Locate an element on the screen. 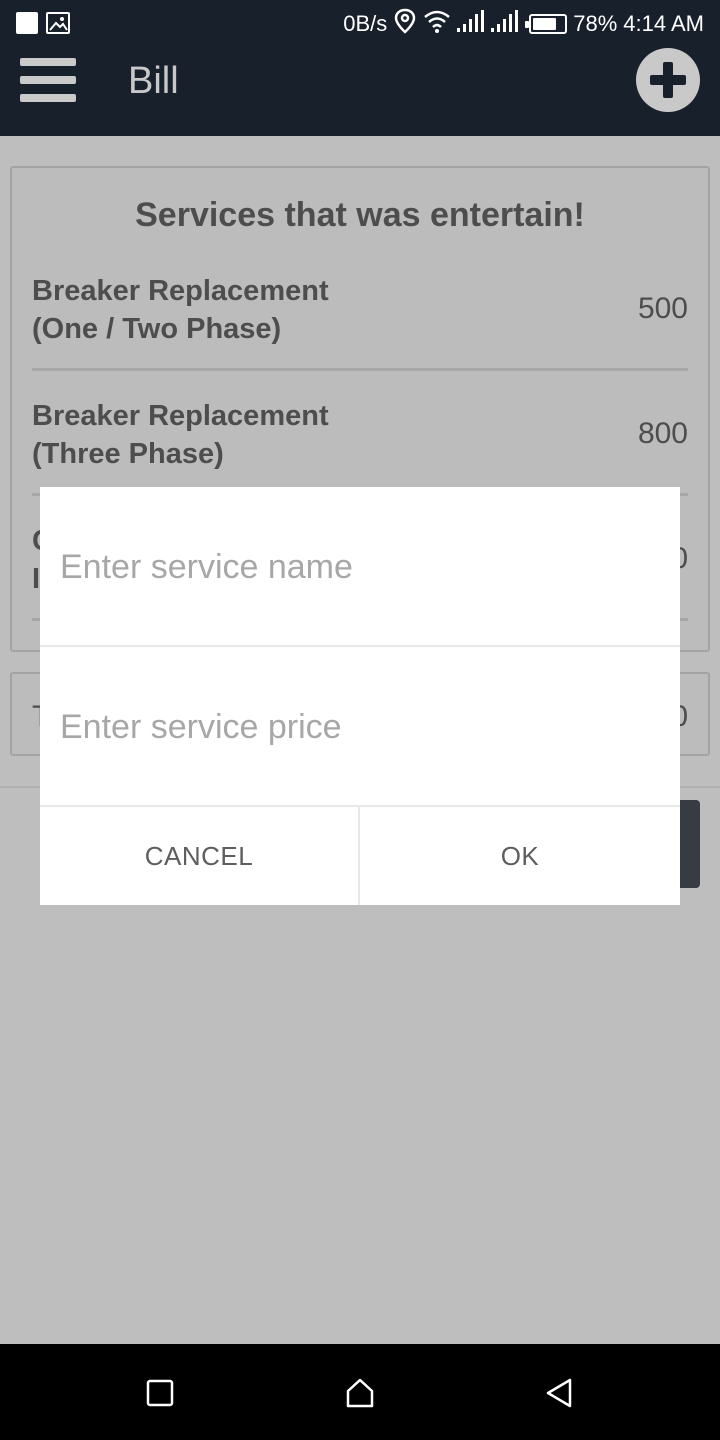 Image resolution: width=720 pixels, height=1440 pixels. service-price-input is located at coordinates (360, 727).